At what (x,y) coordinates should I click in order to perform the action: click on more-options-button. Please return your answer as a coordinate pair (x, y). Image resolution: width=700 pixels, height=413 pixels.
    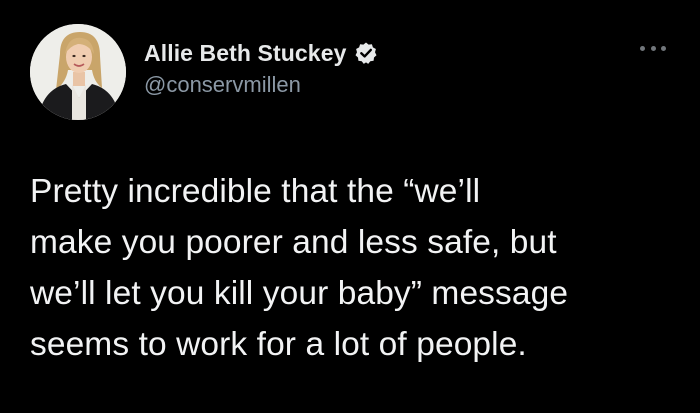
    Looking at the image, I should click on (653, 48).